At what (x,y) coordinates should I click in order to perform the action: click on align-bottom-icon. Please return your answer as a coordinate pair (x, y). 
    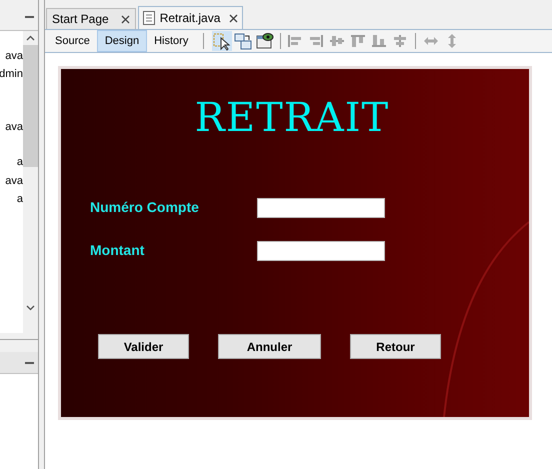
    Looking at the image, I should click on (379, 41).